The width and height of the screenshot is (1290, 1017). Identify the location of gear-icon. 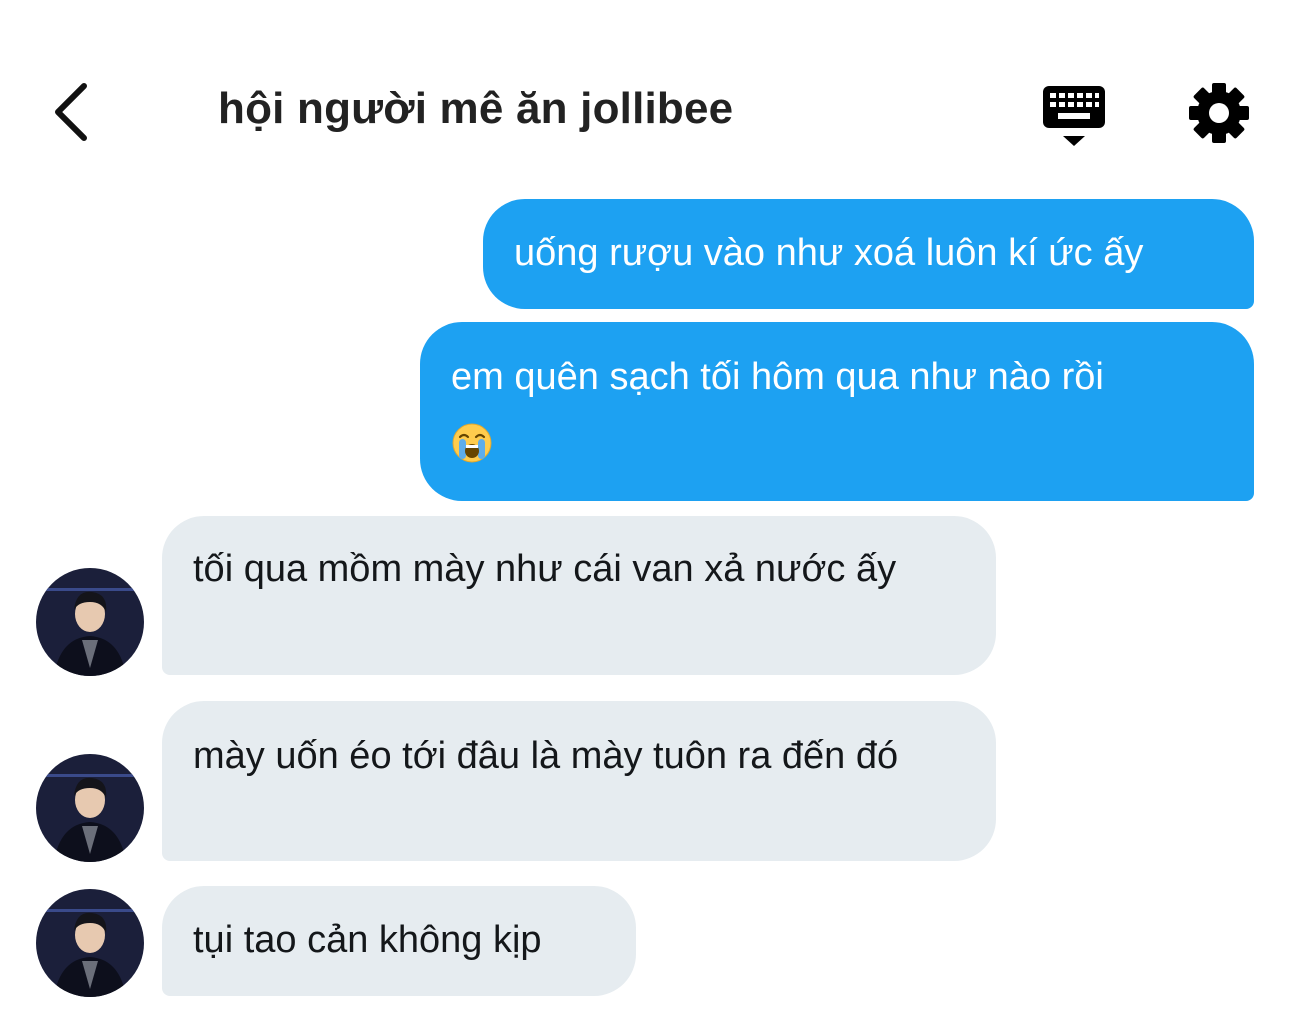
(1219, 113).